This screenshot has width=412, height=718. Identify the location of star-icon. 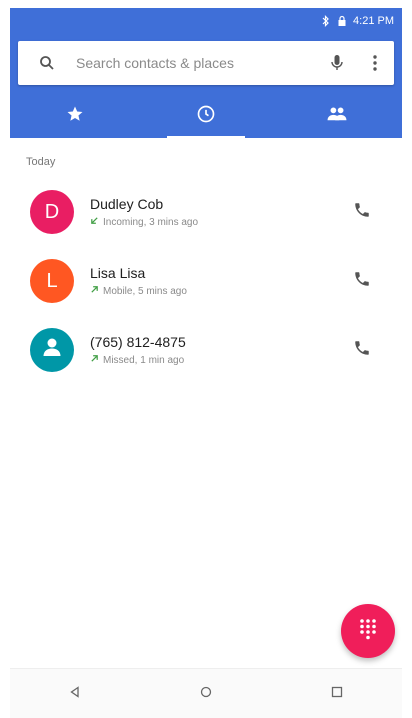
(75, 116).